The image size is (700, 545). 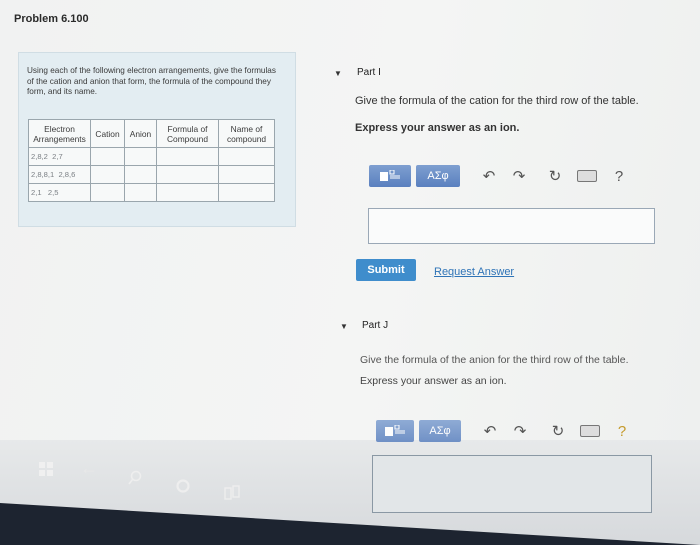 I want to click on table-cell: 2,8,8,1 2,8,6, so click(x=59, y=174).